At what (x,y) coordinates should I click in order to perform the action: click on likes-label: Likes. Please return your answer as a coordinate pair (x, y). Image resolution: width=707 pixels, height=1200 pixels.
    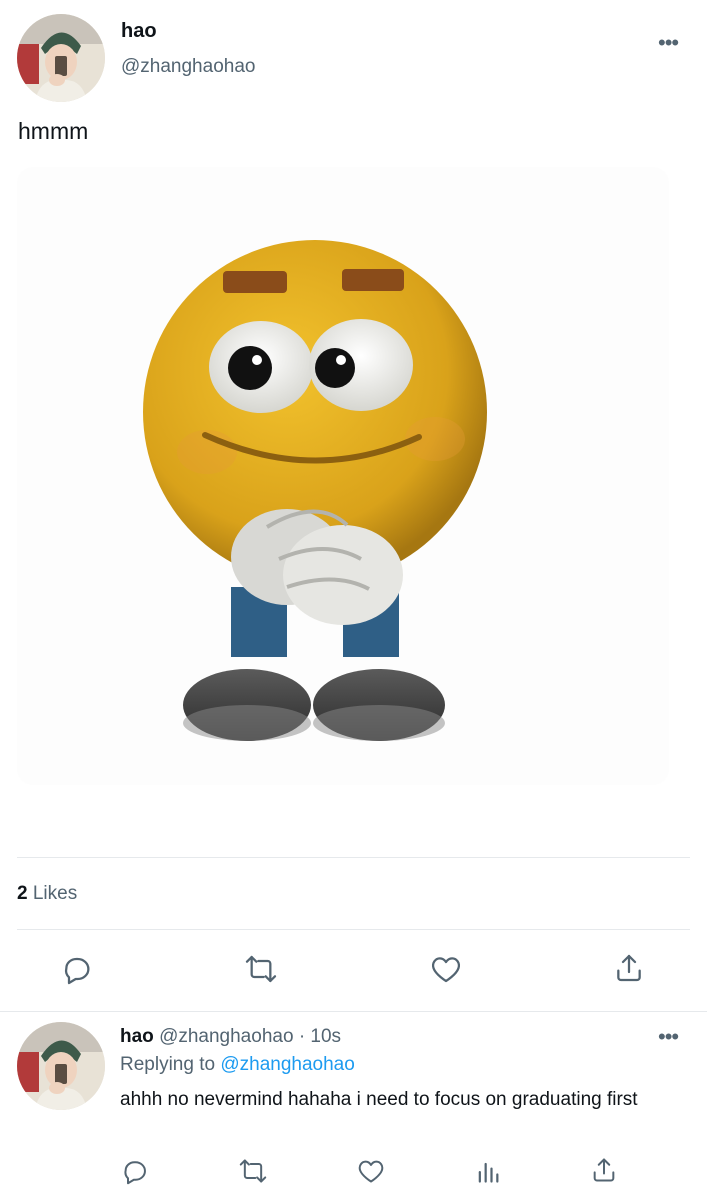
    Looking at the image, I should click on (55, 893).